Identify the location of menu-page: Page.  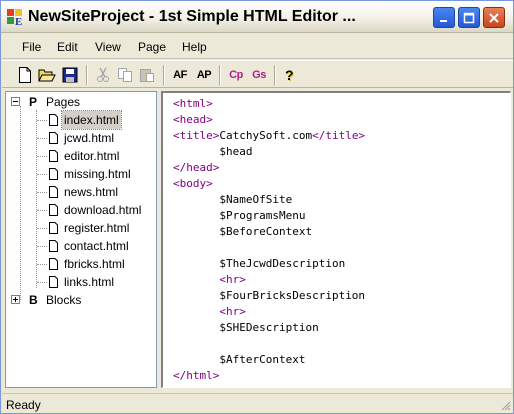
(152, 47).